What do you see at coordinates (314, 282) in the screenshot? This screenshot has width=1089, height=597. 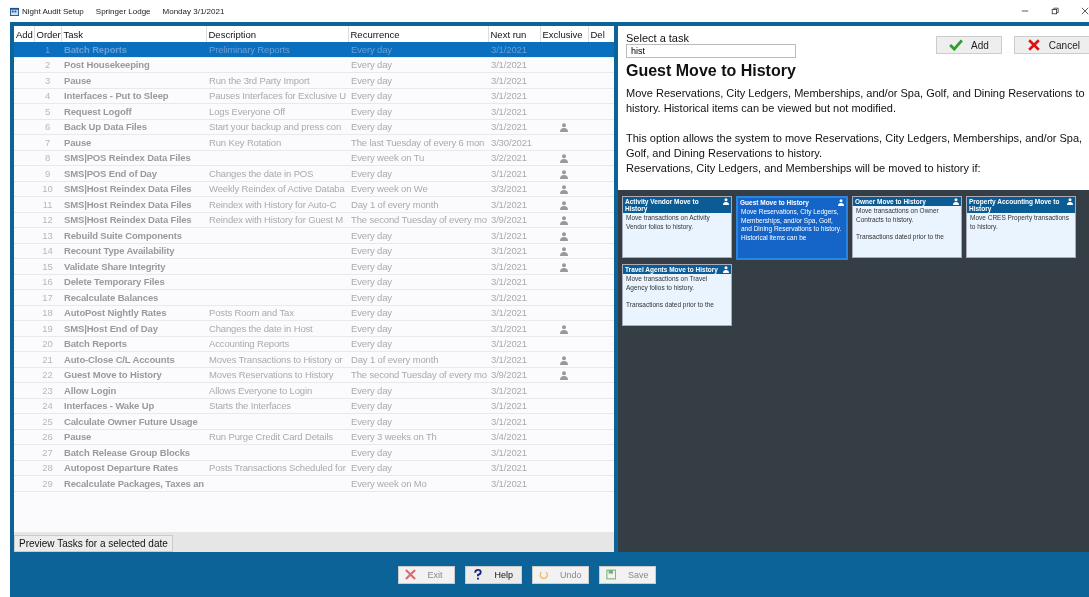 I see `table-row: 16 Delete Temporary Files Every day 3/1/2021` at bounding box center [314, 282].